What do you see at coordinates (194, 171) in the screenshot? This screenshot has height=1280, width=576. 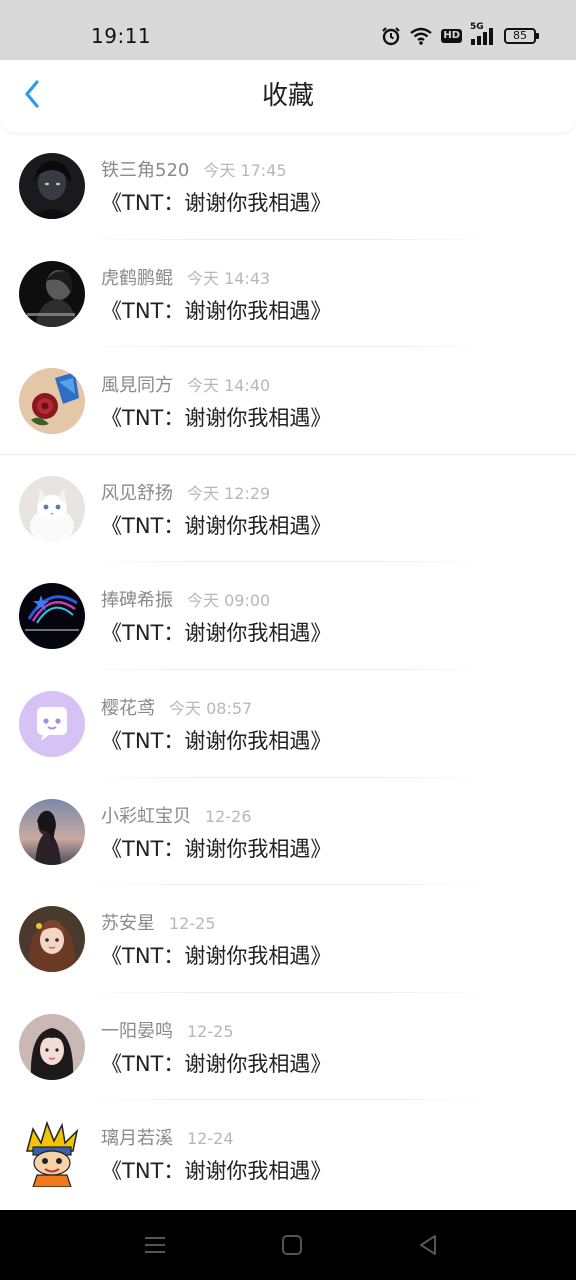 I see `item-meta: 铁三角520 今天 17:45` at bounding box center [194, 171].